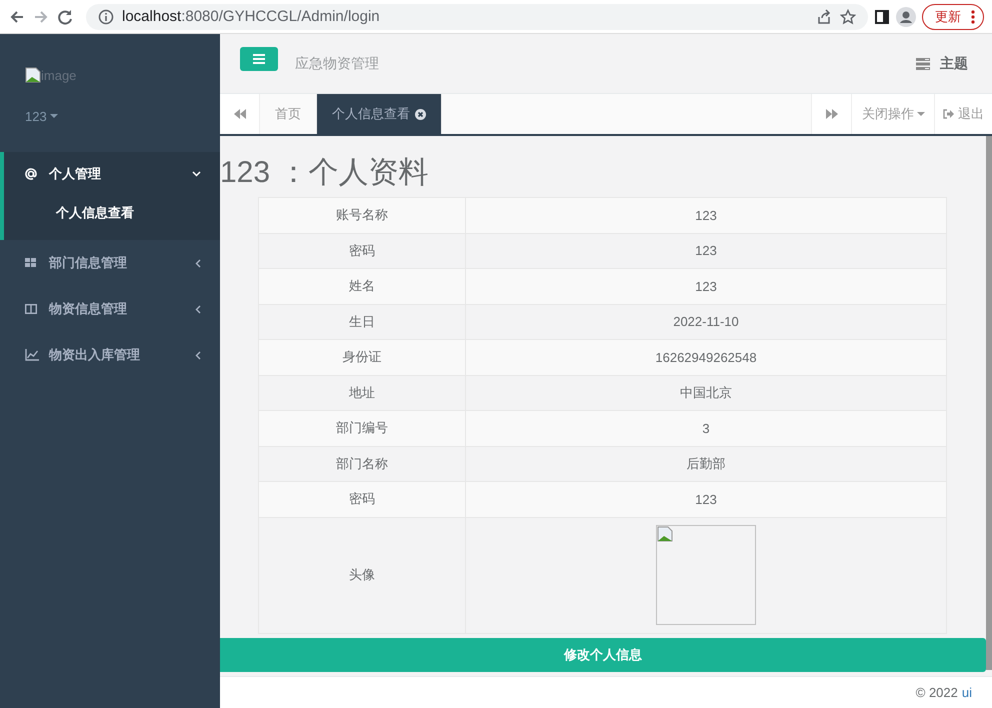  Describe the element at coordinates (325, 173) in the screenshot. I see `page-heading: 123 ：个人资料` at that location.